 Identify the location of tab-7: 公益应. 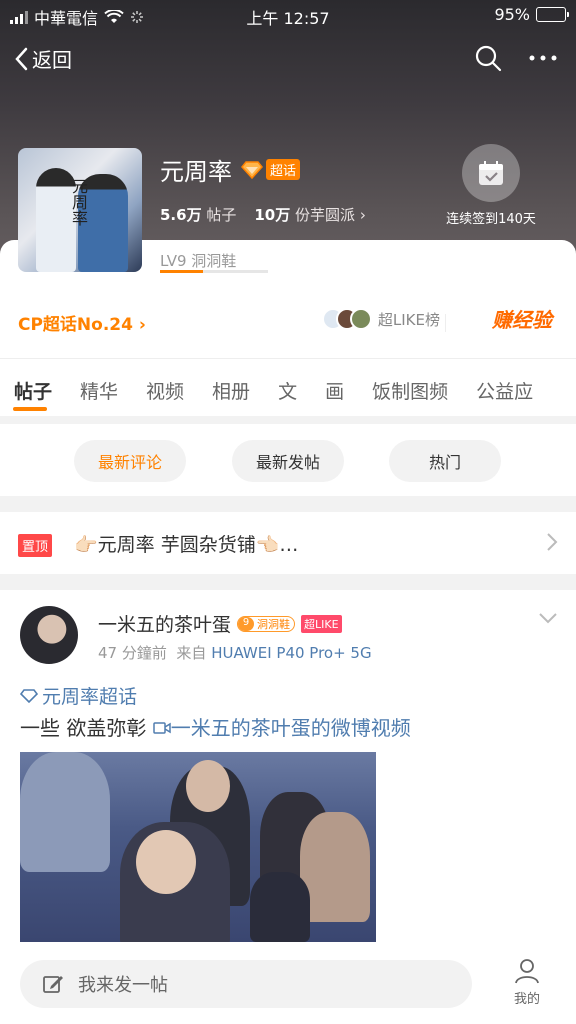
(504, 386).